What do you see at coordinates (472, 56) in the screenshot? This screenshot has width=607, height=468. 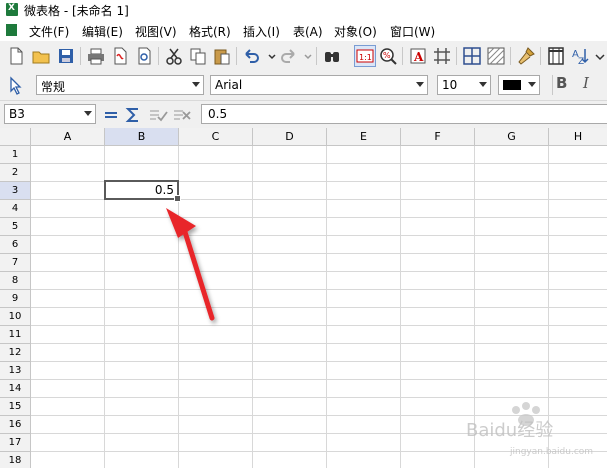 I see `borders-icon` at bounding box center [472, 56].